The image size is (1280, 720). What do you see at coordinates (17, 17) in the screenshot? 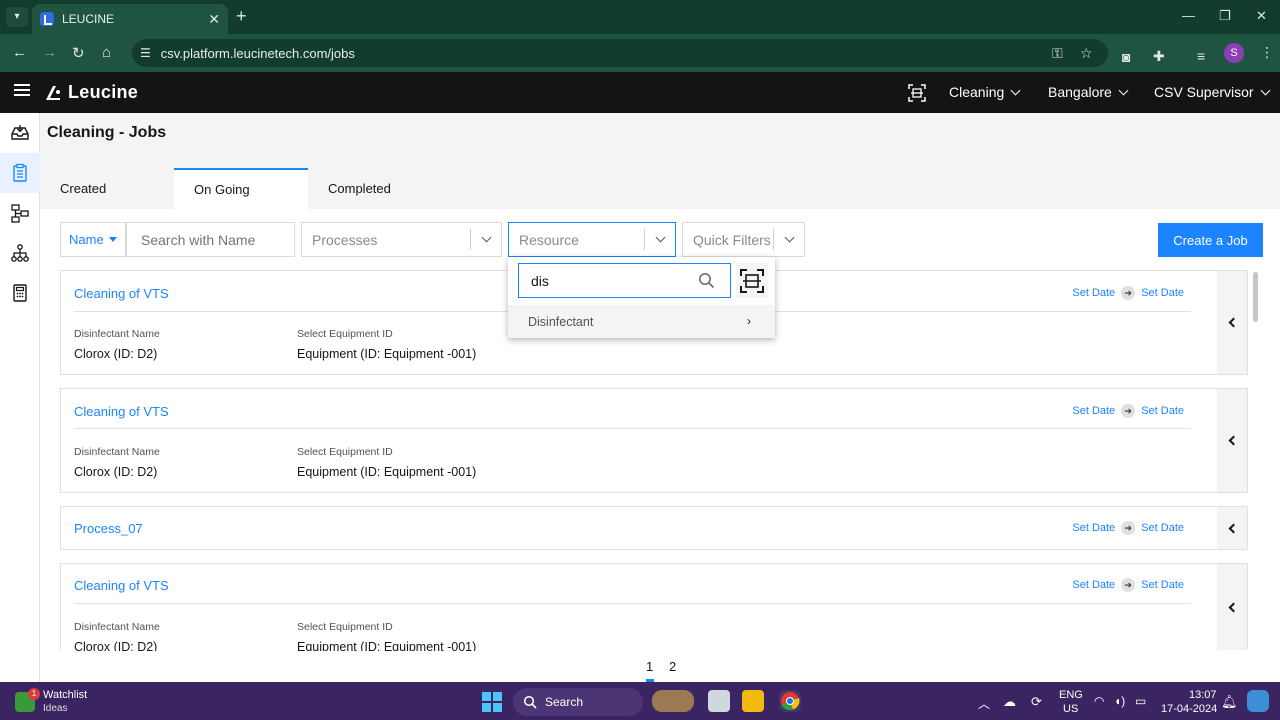
I see `tab-list-button: ▾` at bounding box center [17, 17].